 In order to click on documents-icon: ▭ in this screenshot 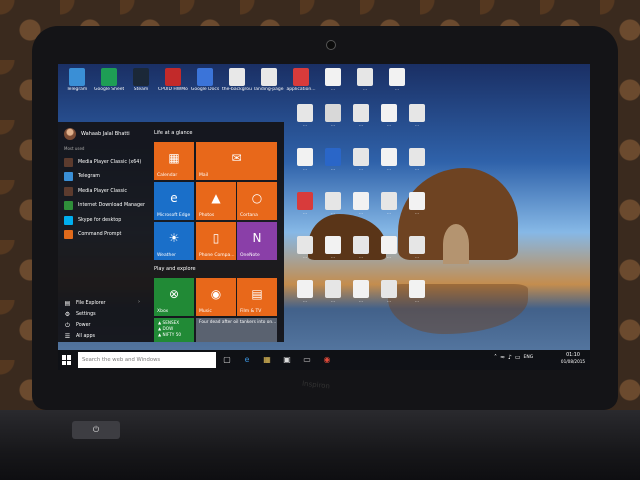, I will do `click(307, 360)`.